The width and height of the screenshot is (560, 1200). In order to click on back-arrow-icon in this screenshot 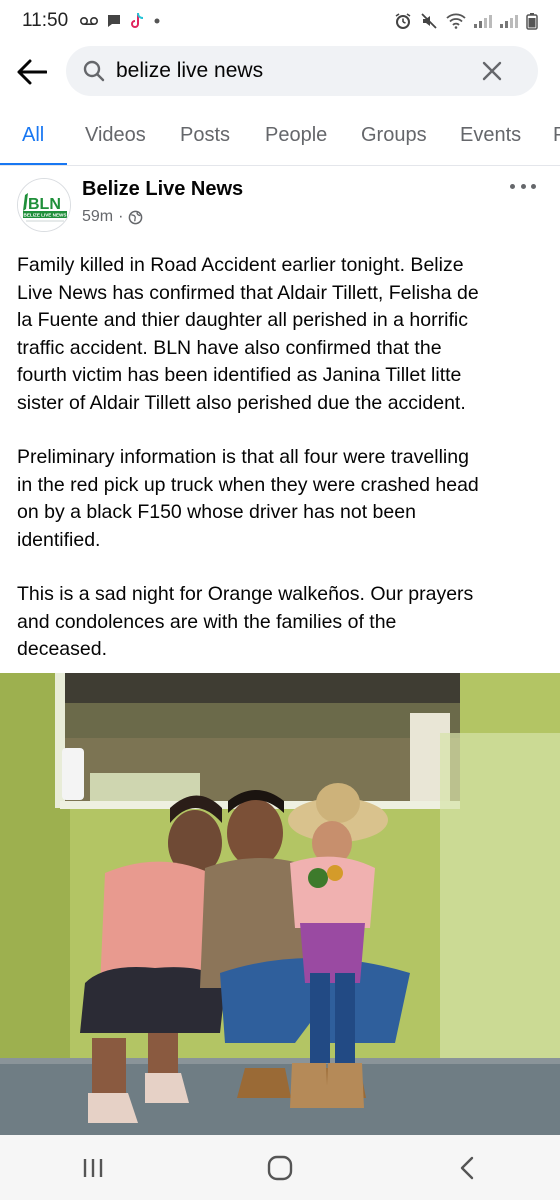, I will do `click(32, 72)`.